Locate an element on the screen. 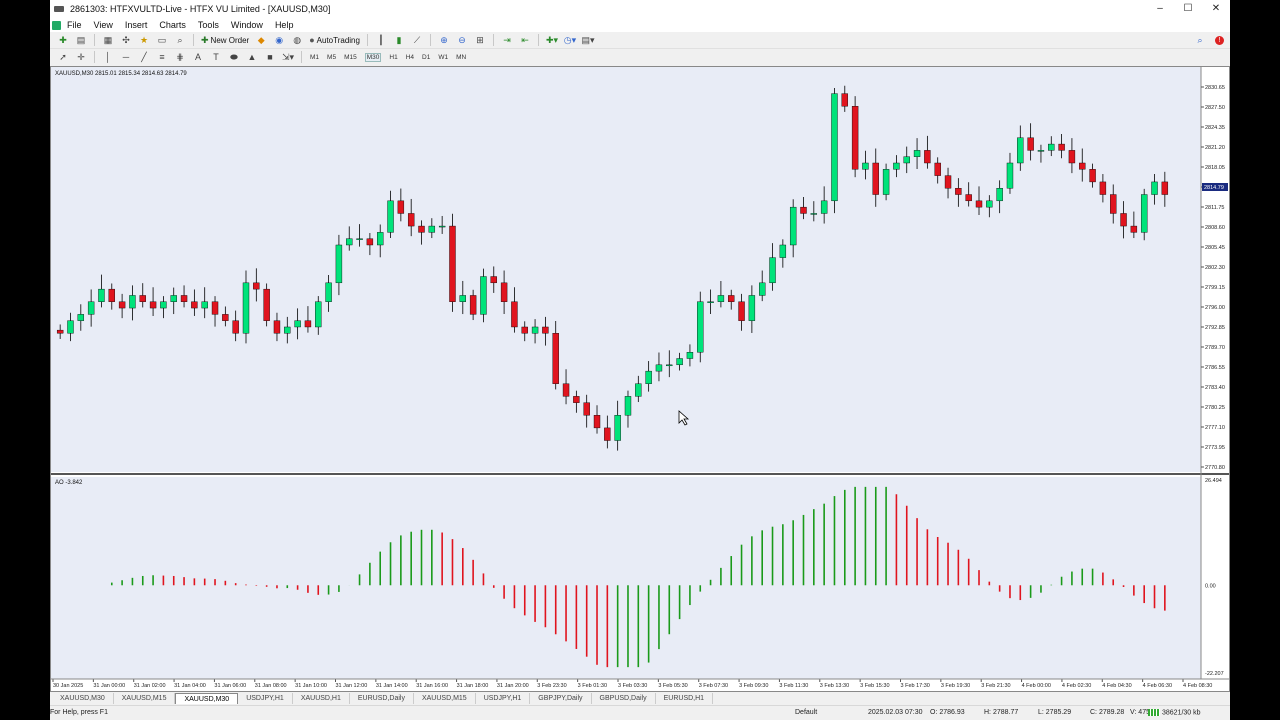 This screenshot has height=720, width=1280. text-label-icon: T is located at coordinates (216, 57).